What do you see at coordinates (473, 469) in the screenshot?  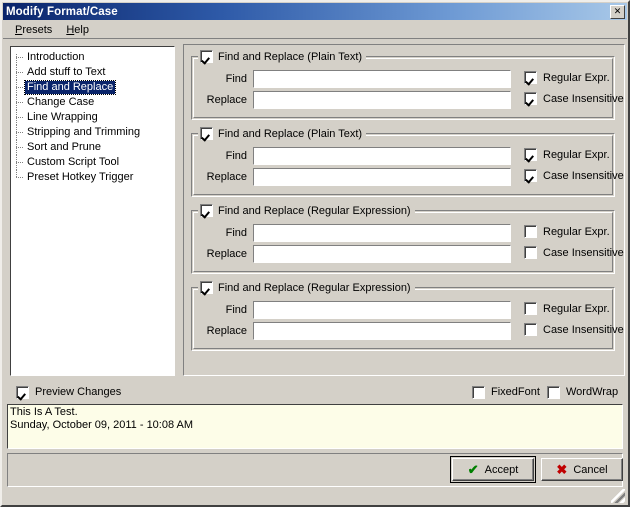 I see `check-icon: ✔` at bounding box center [473, 469].